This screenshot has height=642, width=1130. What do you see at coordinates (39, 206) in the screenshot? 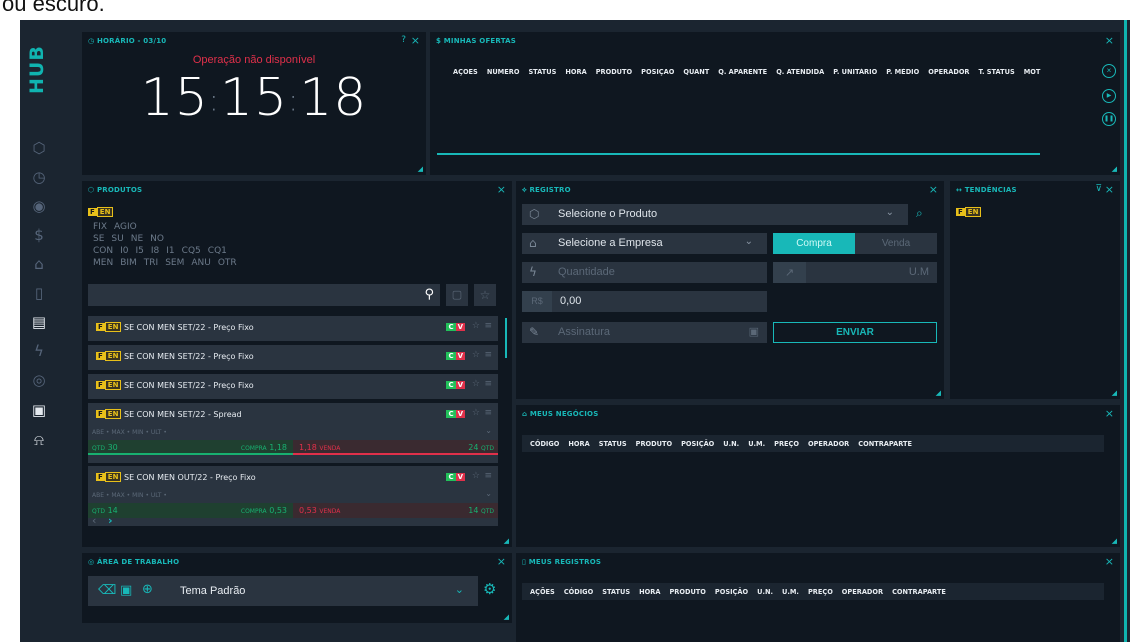
I see `eye-icon: ◉` at bounding box center [39, 206].